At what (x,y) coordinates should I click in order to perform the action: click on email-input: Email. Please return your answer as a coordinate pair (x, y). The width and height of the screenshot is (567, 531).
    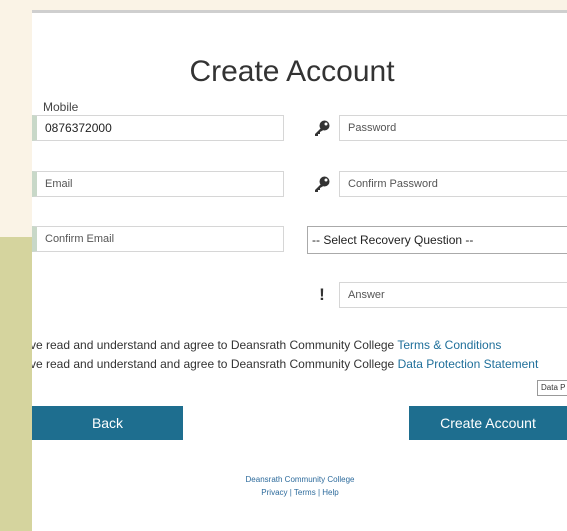
    Looking at the image, I should click on (158, 184).